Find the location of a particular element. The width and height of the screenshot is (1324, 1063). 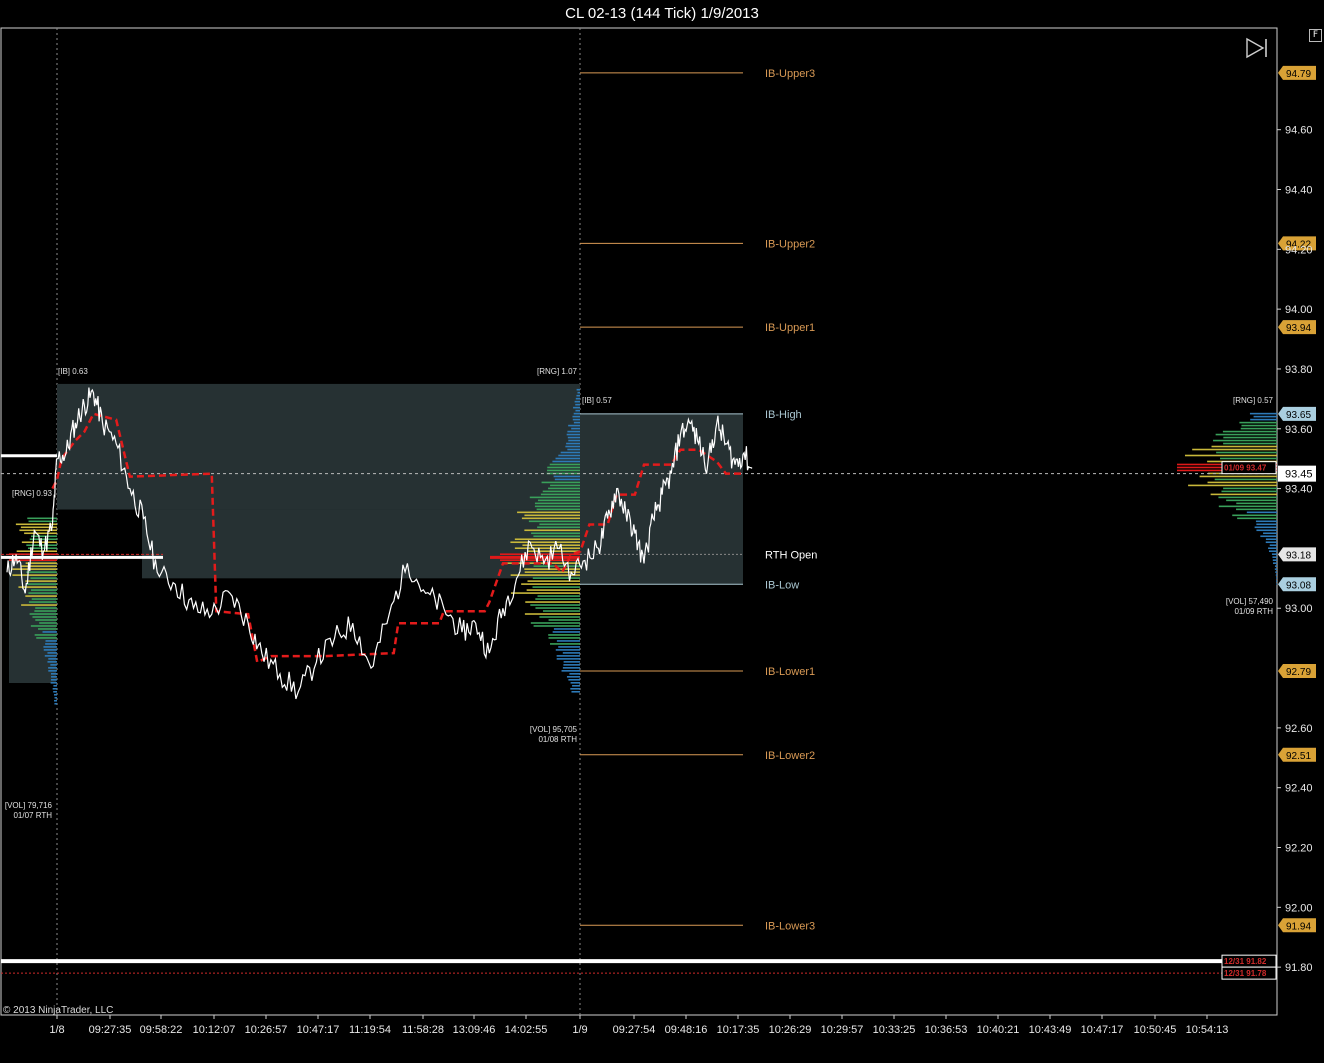

annotation-0: [IB] 0.63 is located at coordinates (73, 371).